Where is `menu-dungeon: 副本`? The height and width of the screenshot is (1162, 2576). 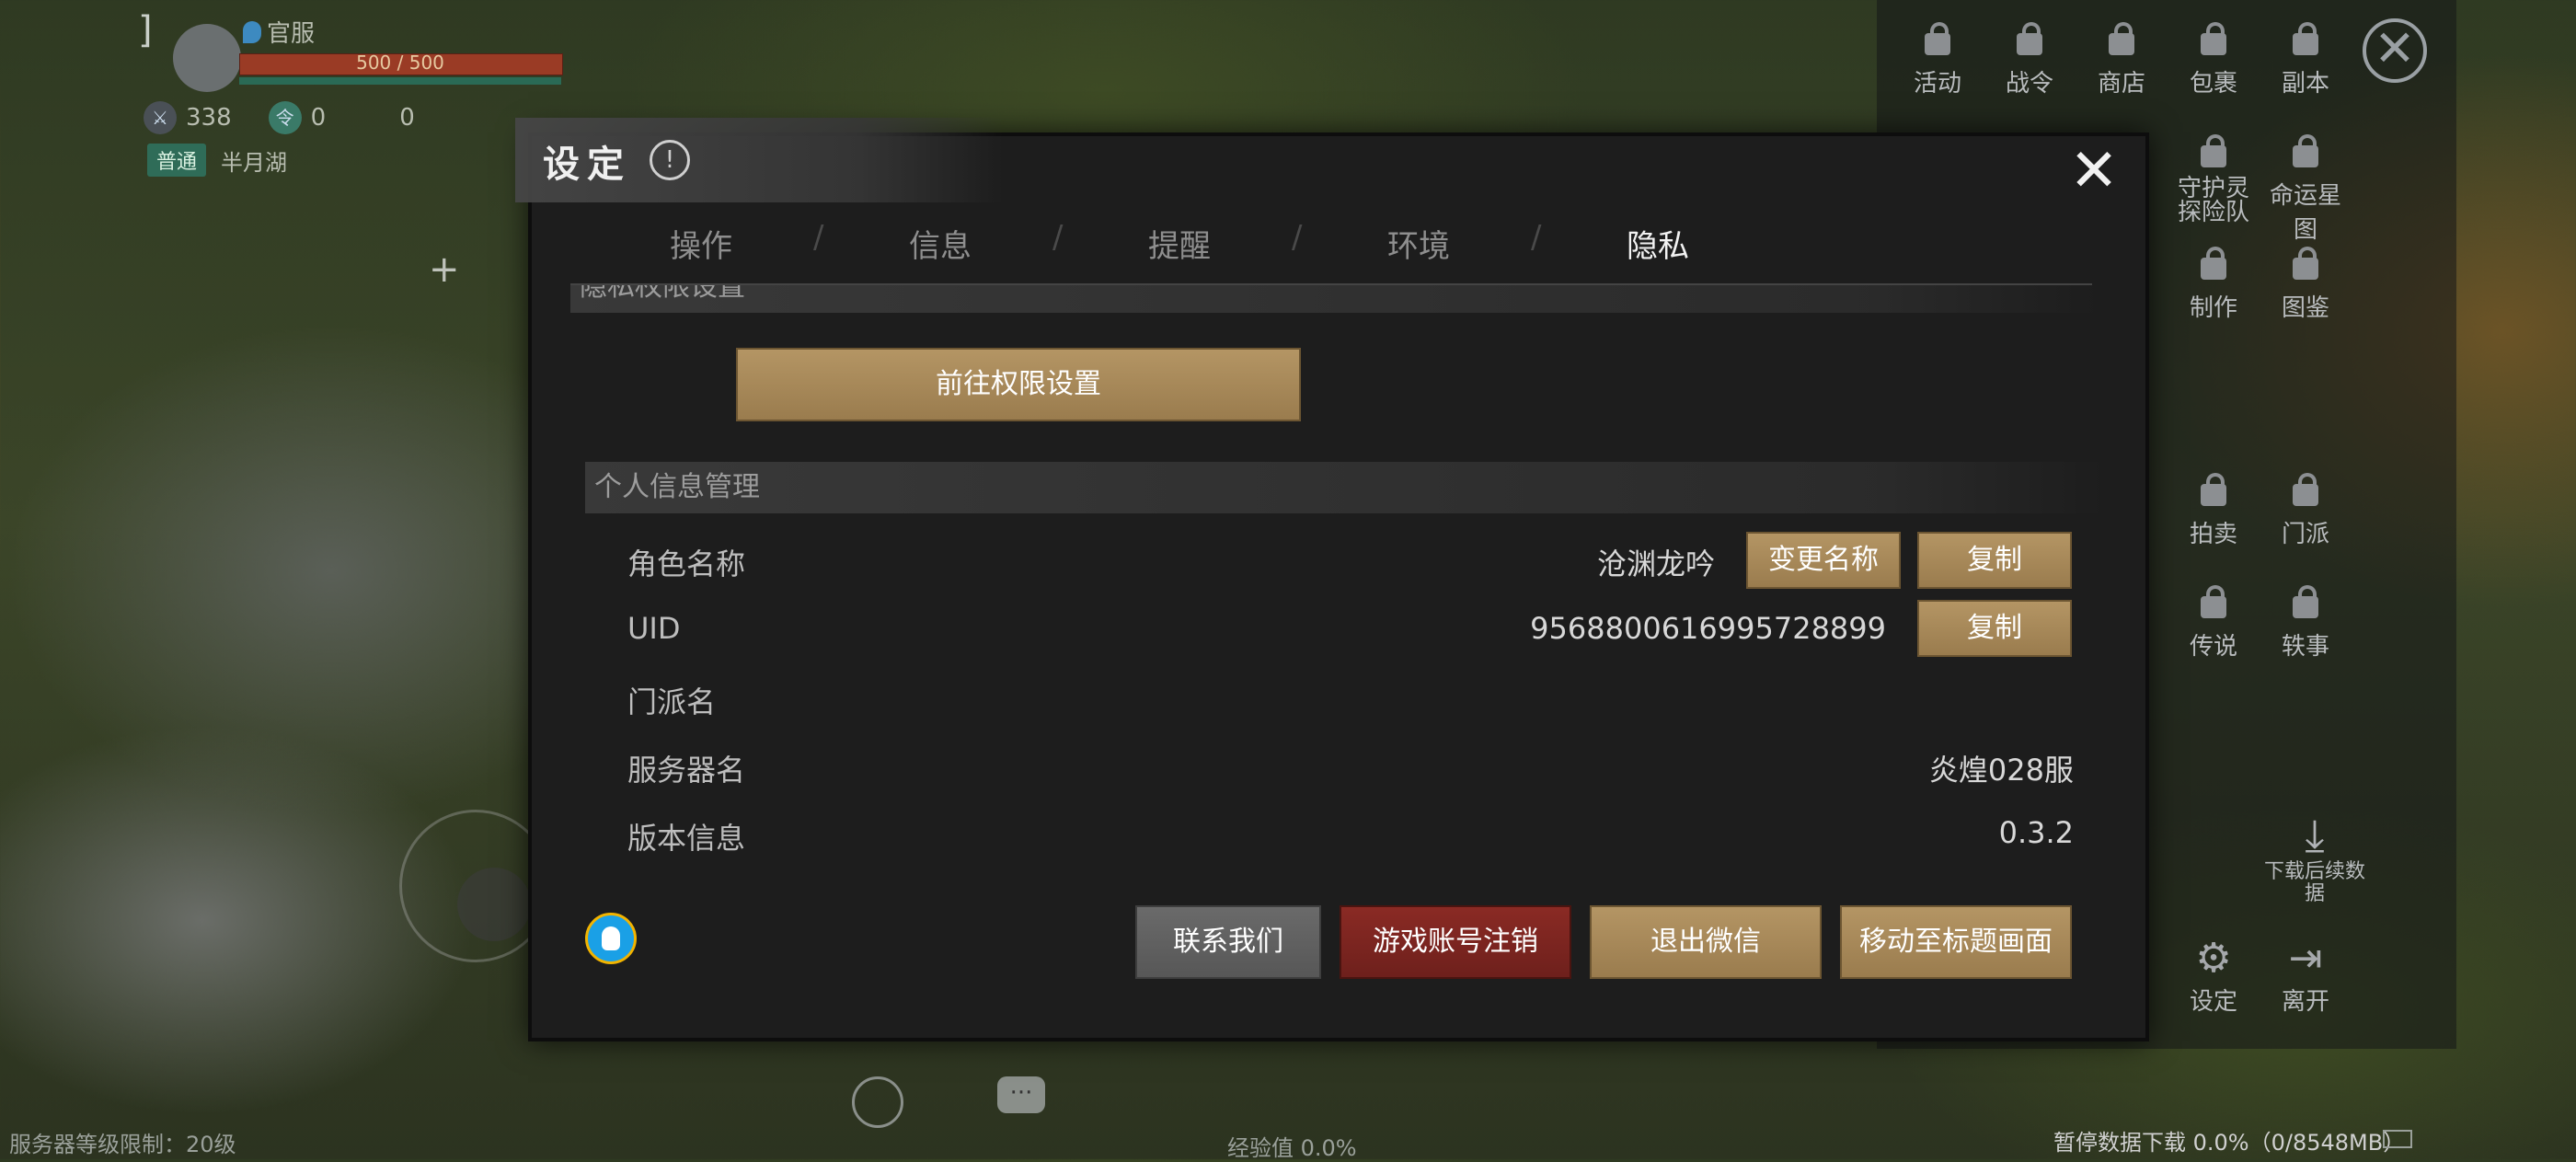
menu-dungeon: 副本 is located at coordinates (2306, 59).